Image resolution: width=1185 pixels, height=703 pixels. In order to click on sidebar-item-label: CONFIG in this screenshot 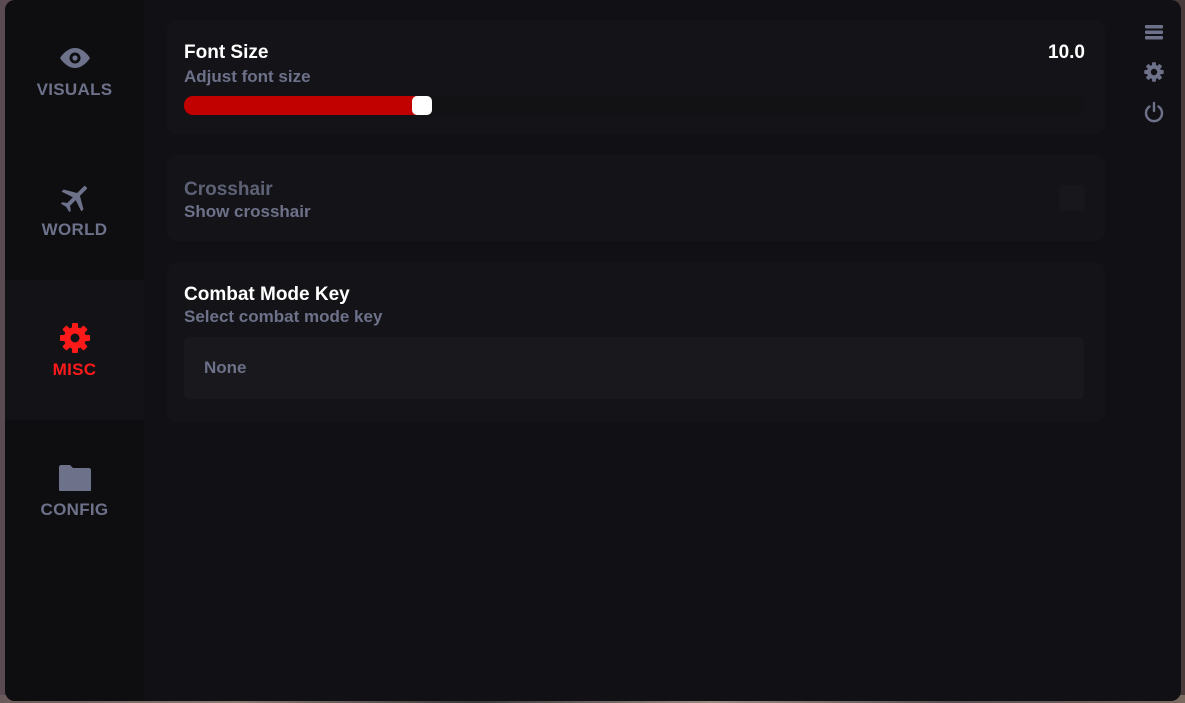, I will do `click(74, 509)`.